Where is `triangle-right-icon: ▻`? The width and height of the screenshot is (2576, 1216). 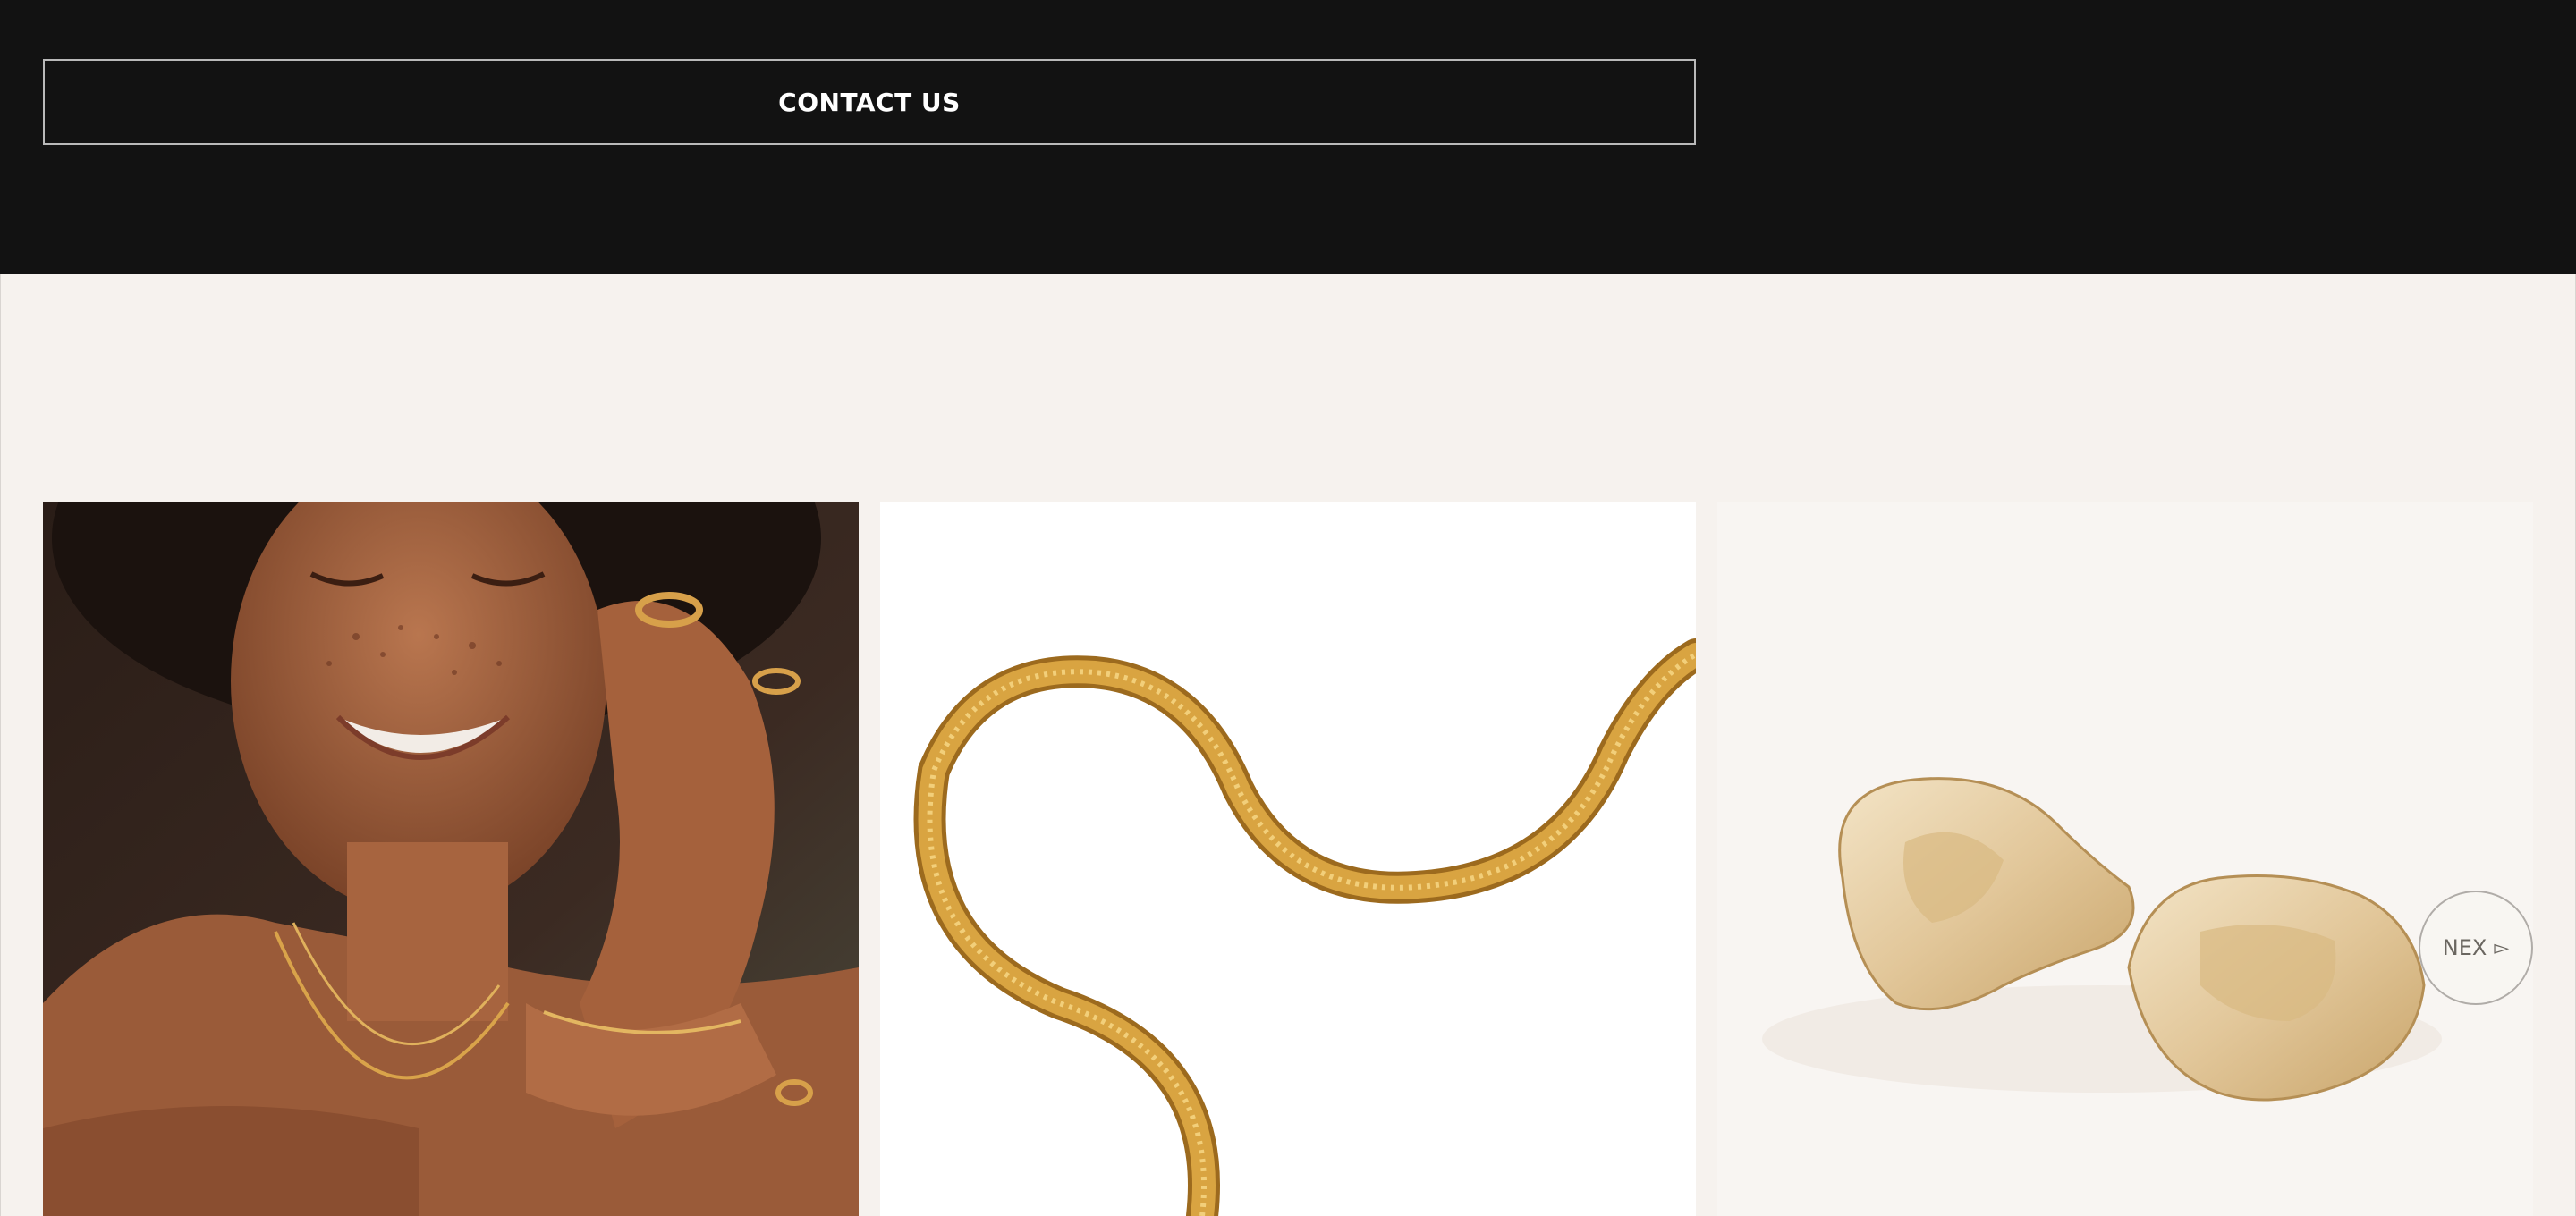
triangle-right-icon: ▻ is located at coordinates (2502, 947).